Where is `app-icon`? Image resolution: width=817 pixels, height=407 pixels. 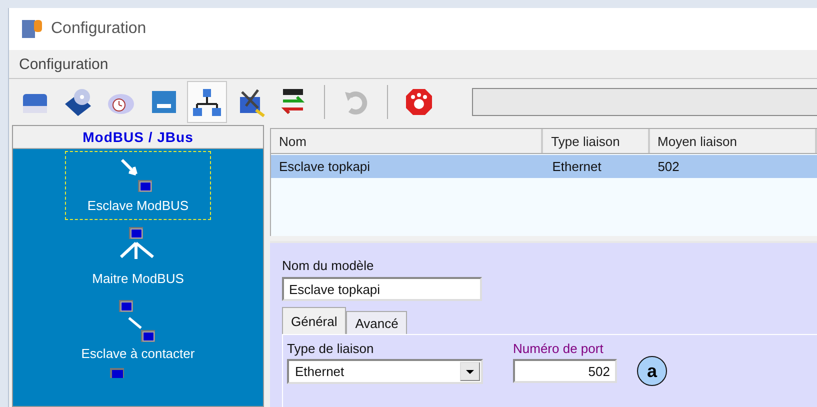
app-icon is located at coordinates (32, 29).